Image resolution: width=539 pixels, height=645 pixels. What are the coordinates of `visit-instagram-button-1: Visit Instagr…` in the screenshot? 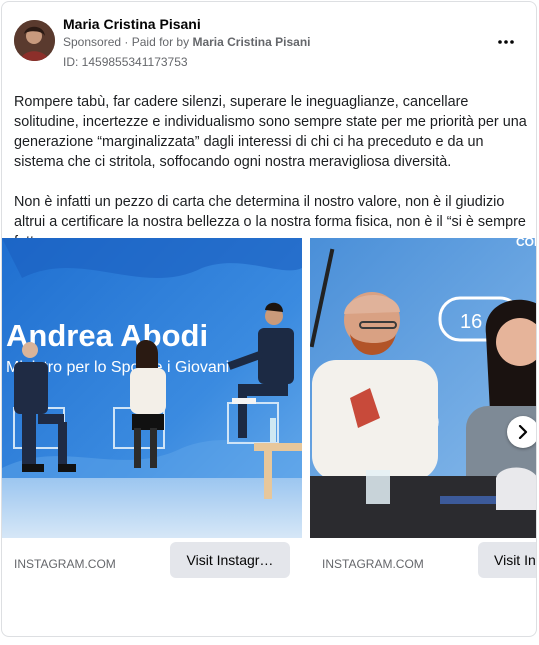 It's located at (230, 560).